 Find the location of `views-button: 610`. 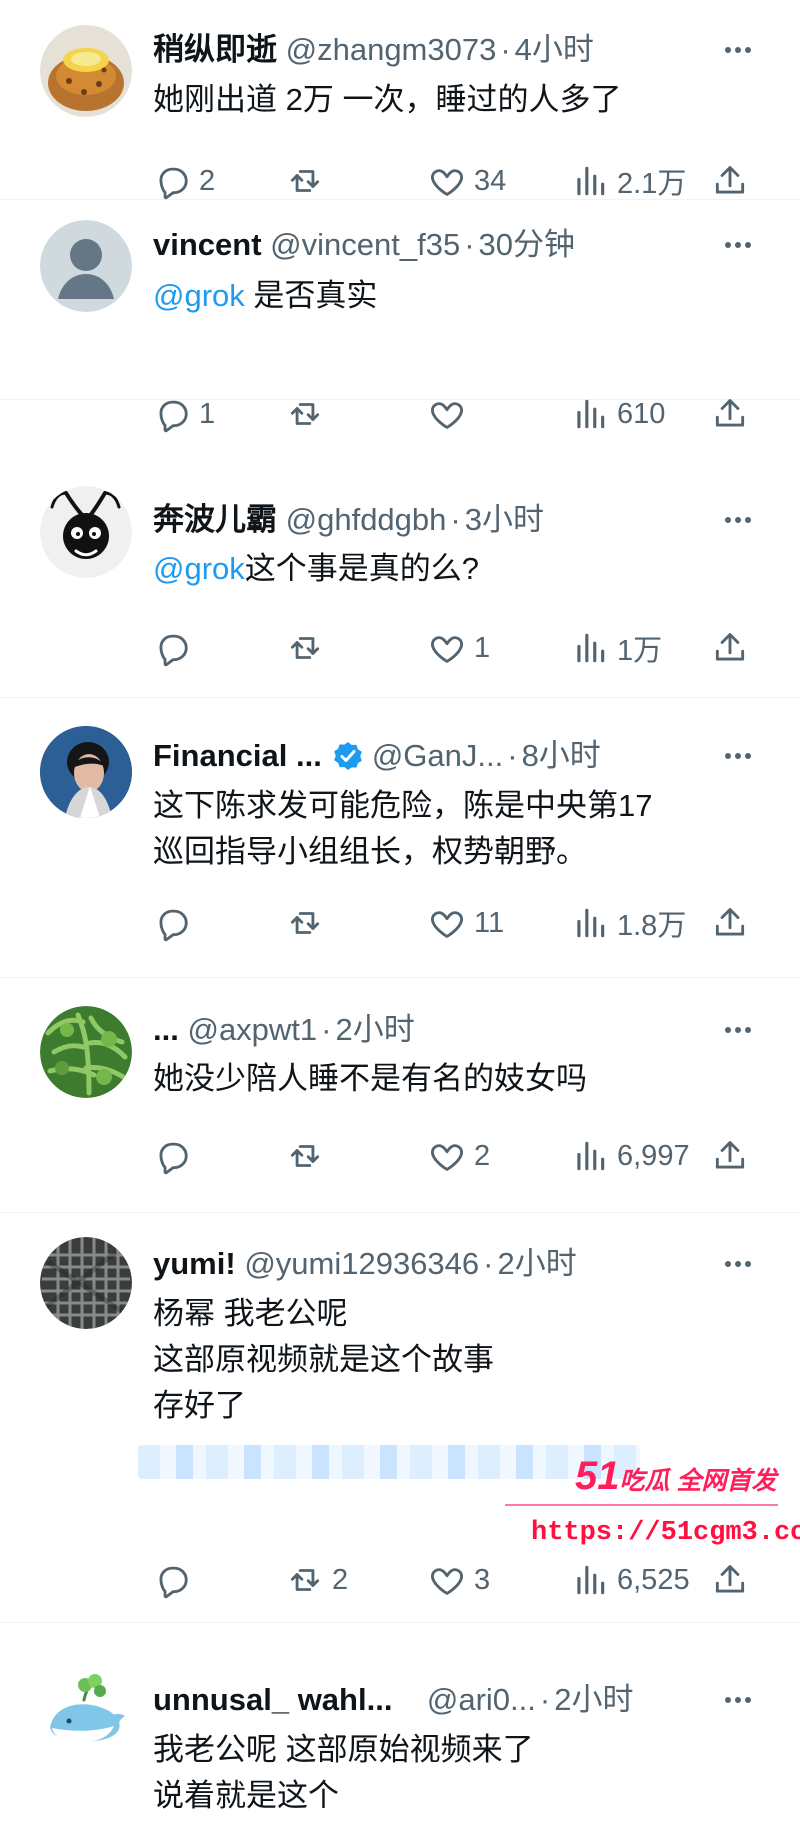

views-button: 610 is located at coordinates (618, 414).